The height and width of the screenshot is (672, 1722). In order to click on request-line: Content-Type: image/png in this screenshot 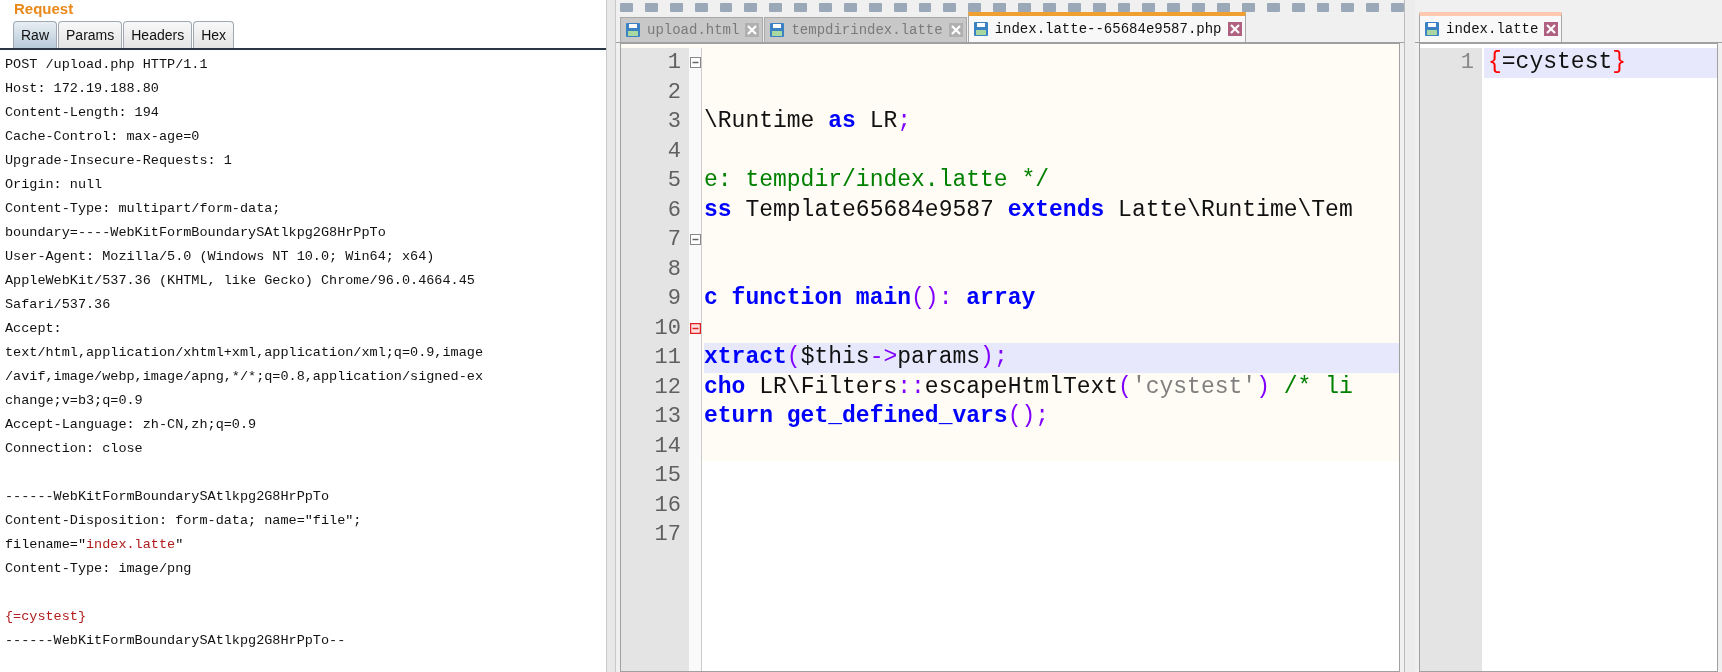, I will do `click(98, 568)`.